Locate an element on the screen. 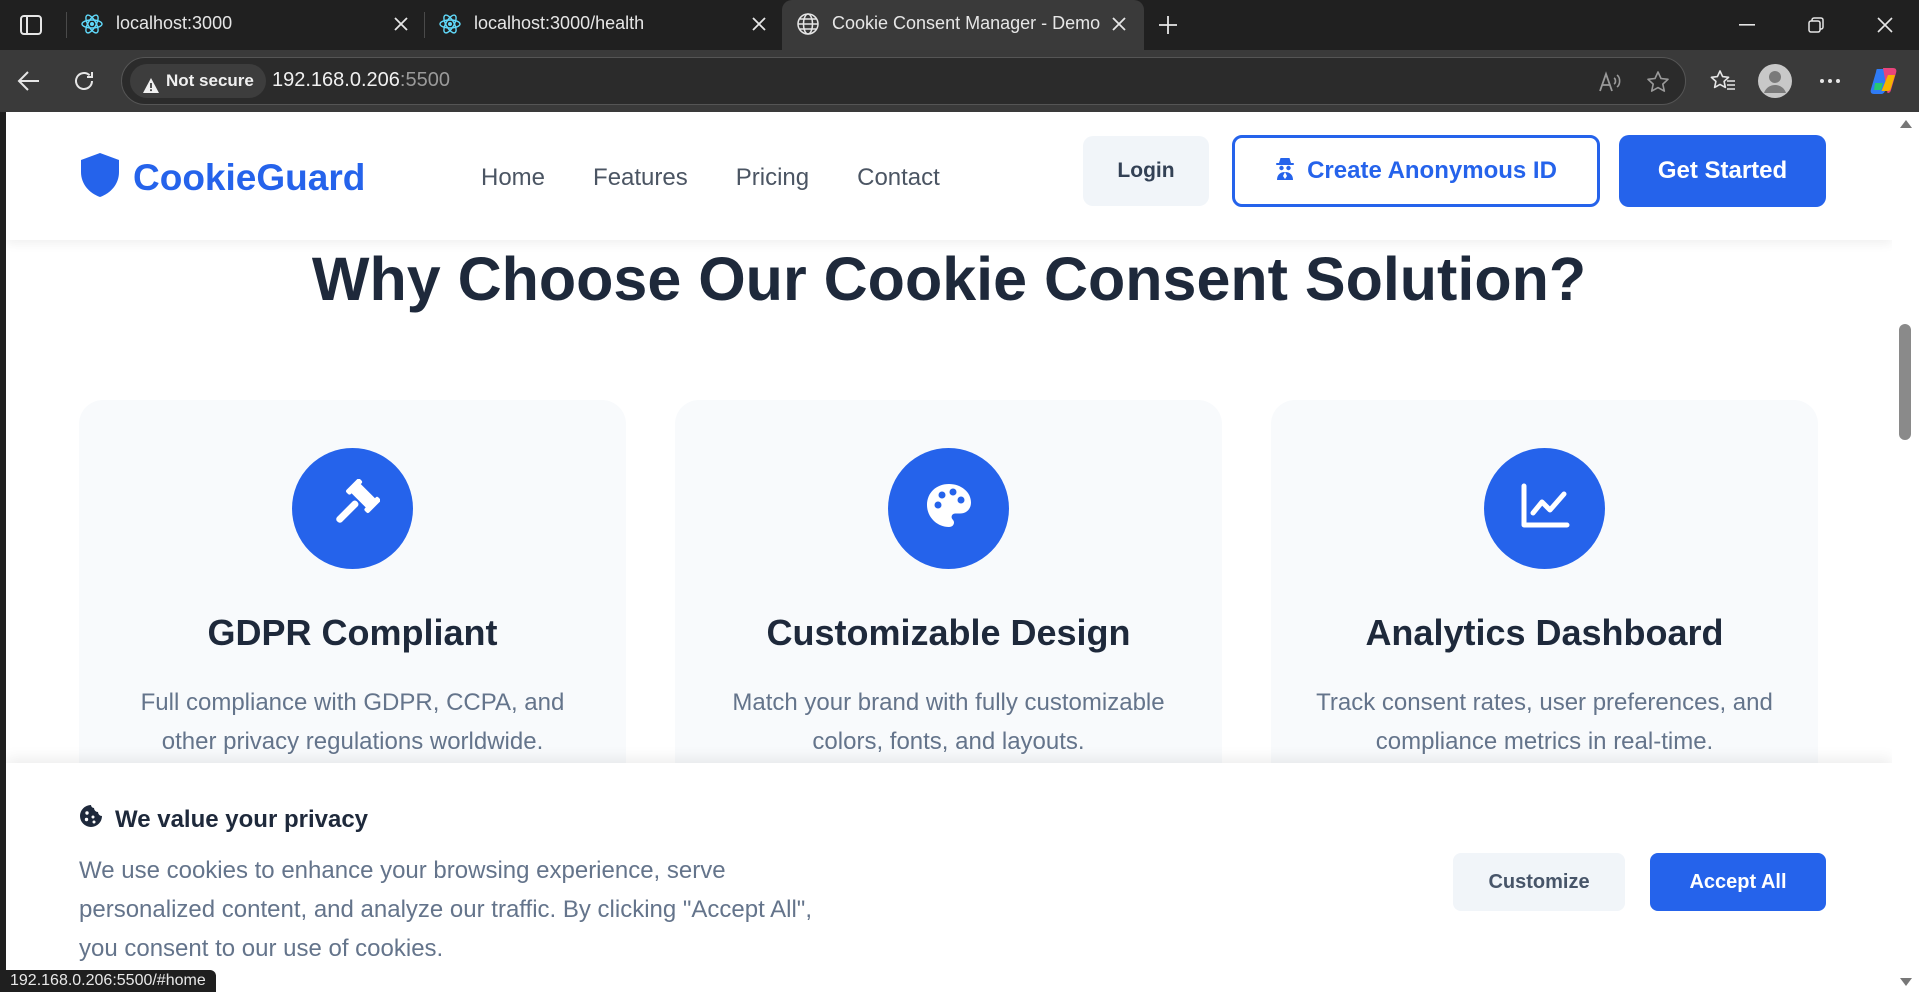 This screenshot has width=1919, height=992. restore-icon is located at coordinates (1816, 25).